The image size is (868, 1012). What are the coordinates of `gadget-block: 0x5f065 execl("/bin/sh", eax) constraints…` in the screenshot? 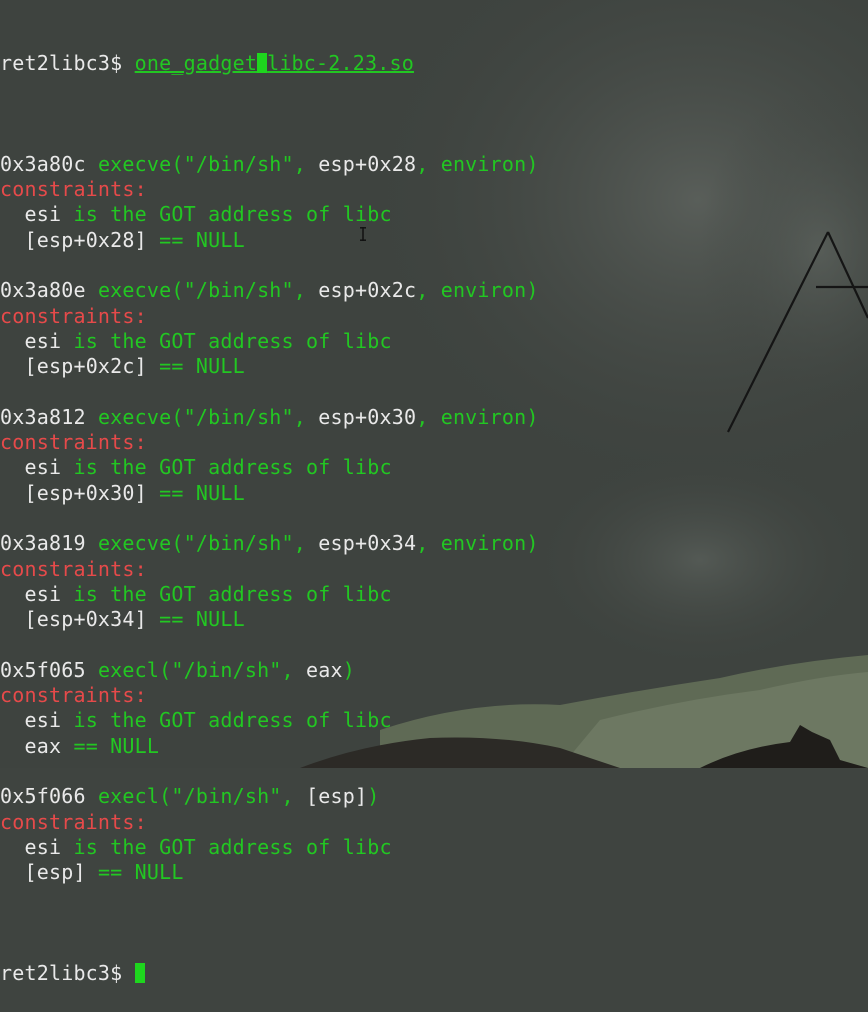 It's located at (434, 721).